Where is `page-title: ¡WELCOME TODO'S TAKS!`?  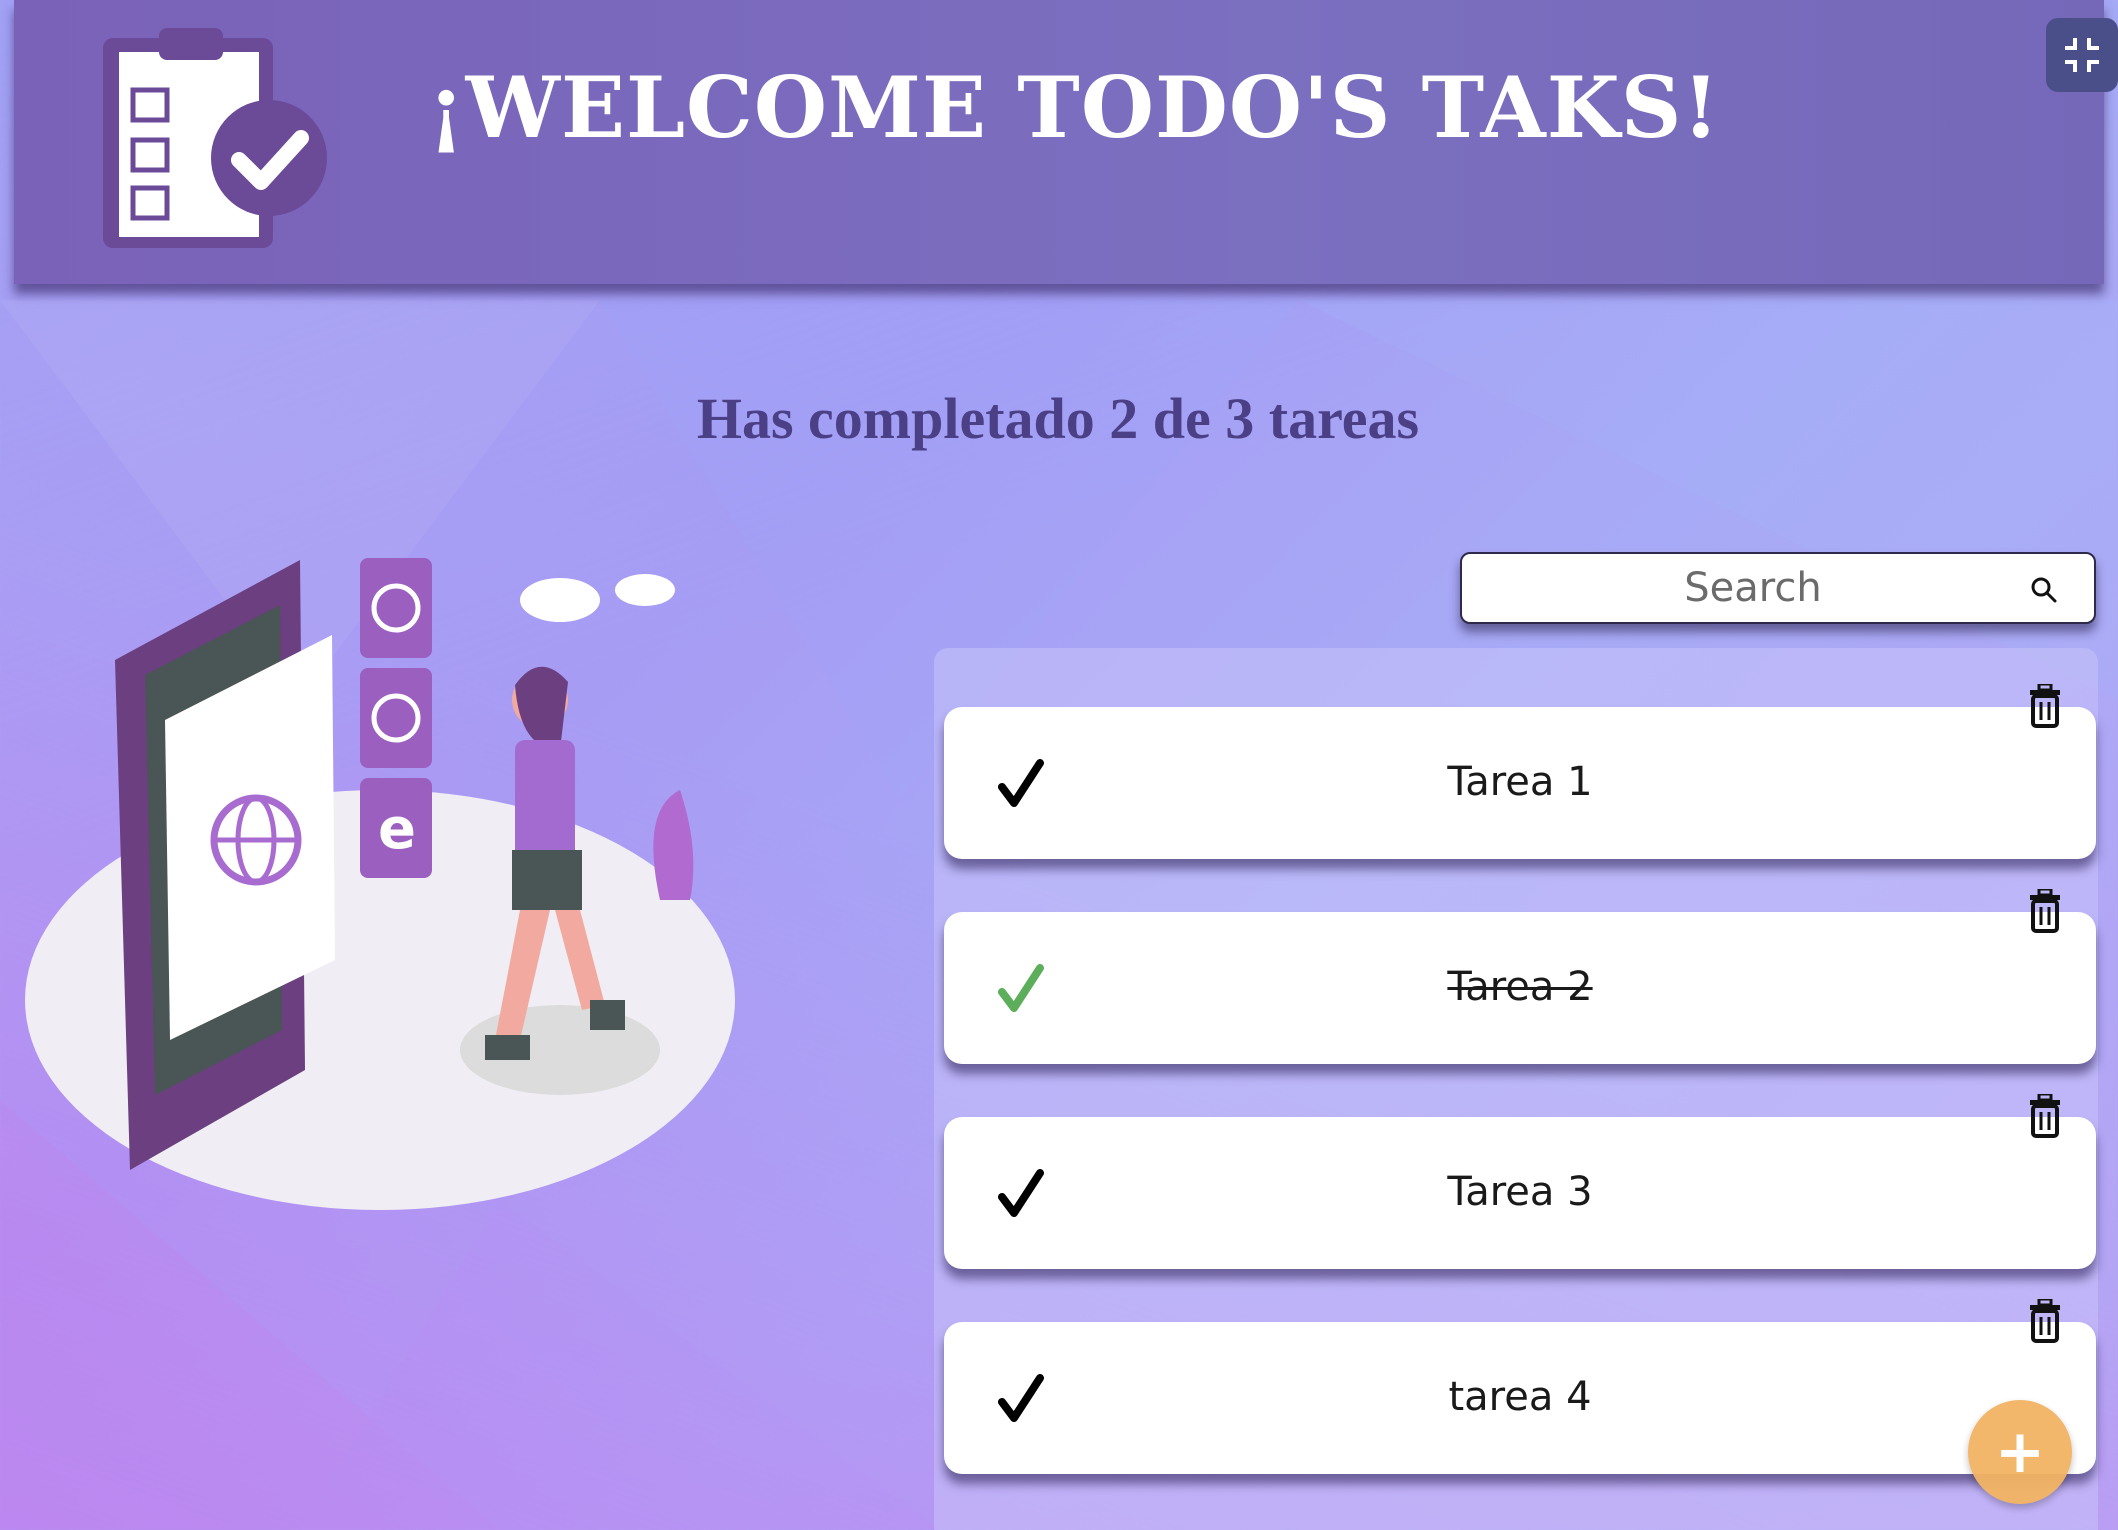 page-title: ¡WELCOME TODO'S TAKS! is located at coordinates (1074, 107).